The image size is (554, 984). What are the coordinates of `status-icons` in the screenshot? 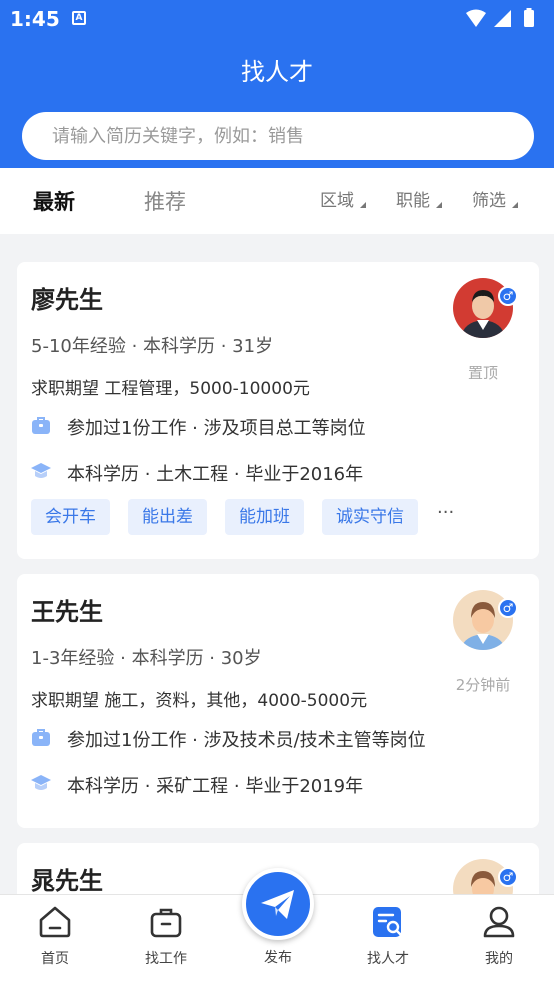 It's located at (500, 17).